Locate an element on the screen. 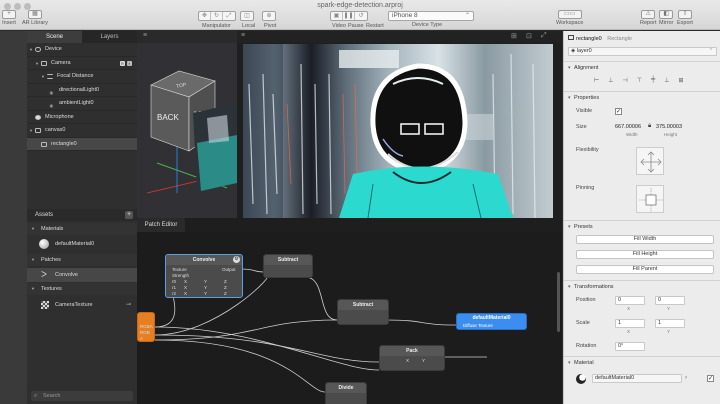  ar-library-button: ▦ AR Library is located at coordinates (35, 18).